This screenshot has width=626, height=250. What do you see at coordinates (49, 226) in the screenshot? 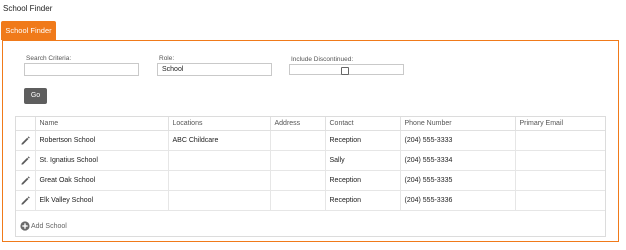
I see `add-school-label: Add School` at bounding box center [49, 226].